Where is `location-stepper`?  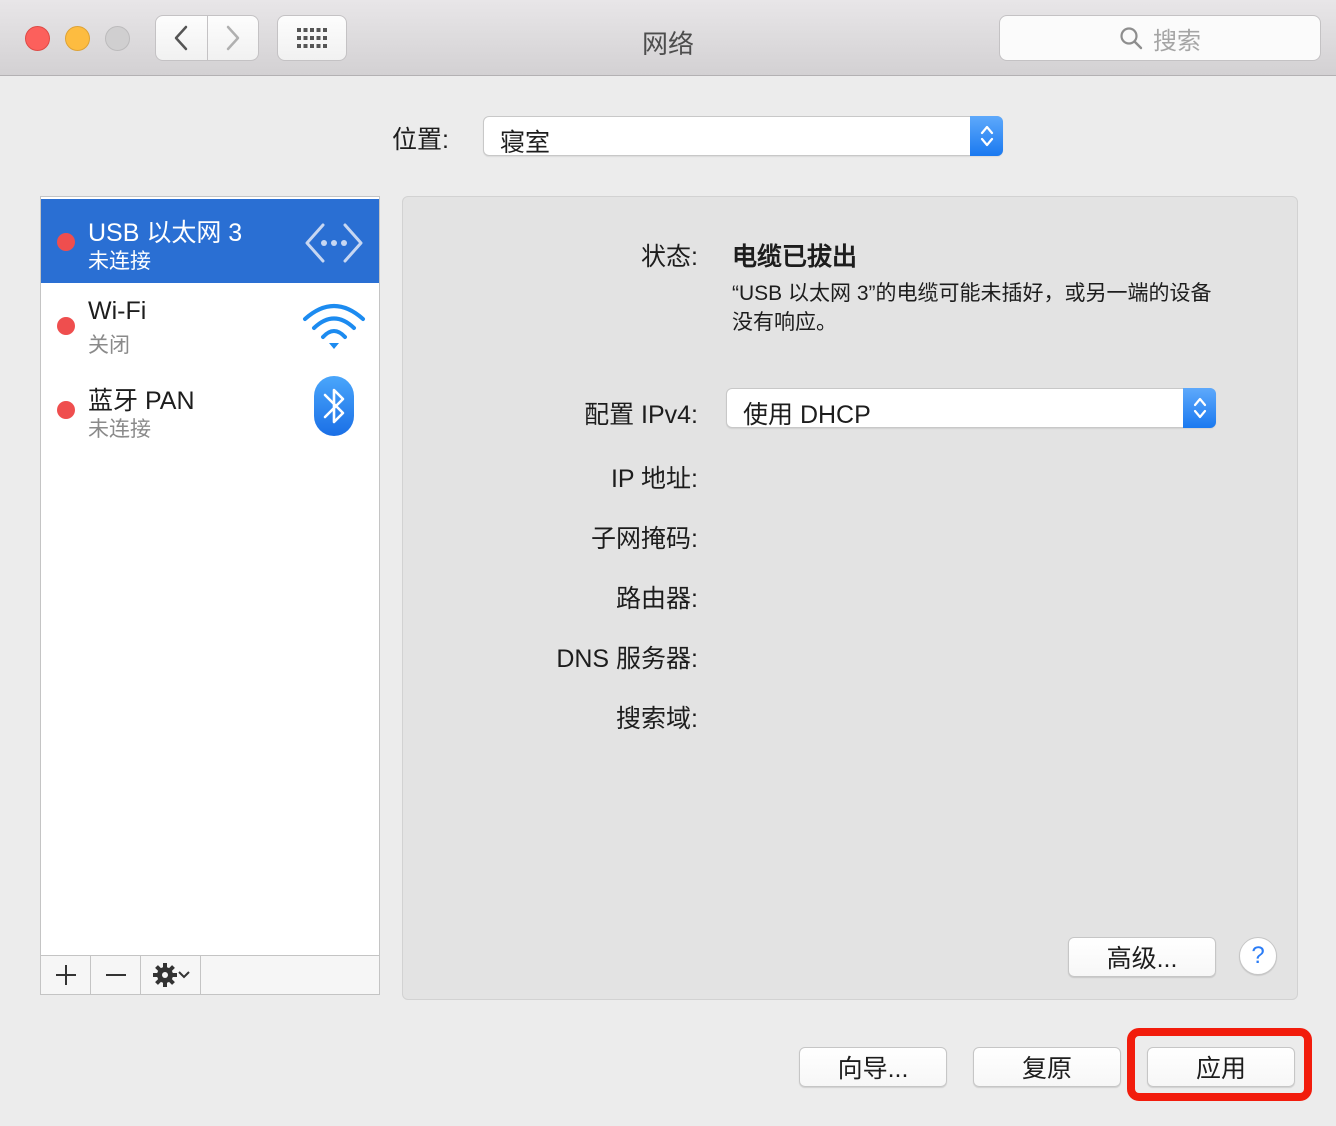
location-stepper is located at coordinates (986, 136).